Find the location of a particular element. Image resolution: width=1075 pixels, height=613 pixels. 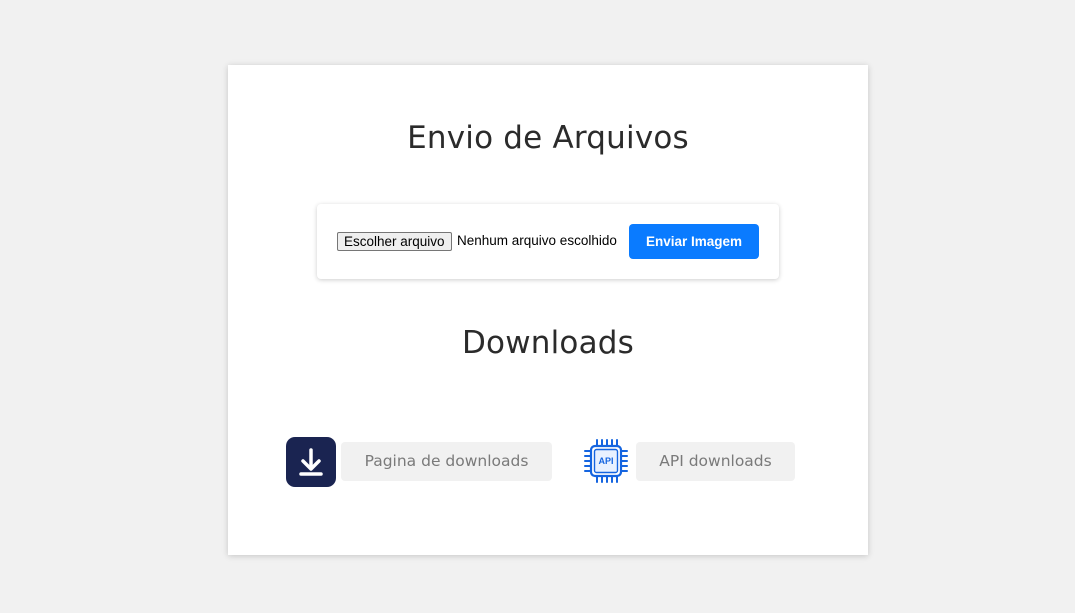

downloads-title: Downloads is located at coordinates (548, 343).